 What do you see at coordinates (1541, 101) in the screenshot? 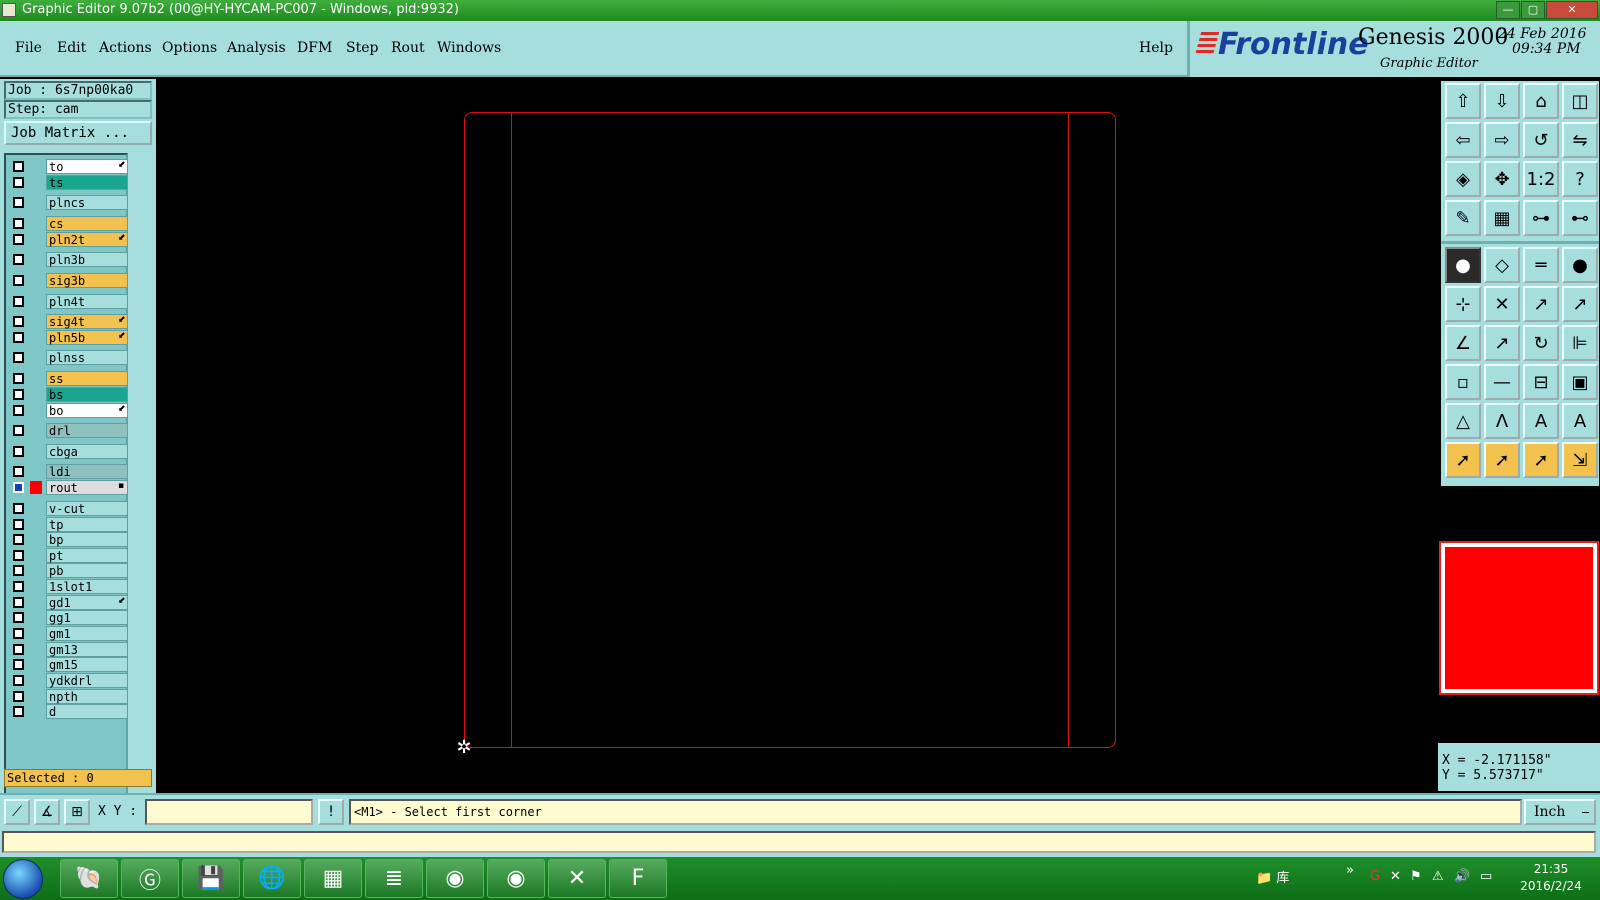
I see `tool-button-icon: ⌂` at bounding box center [1541, 101].